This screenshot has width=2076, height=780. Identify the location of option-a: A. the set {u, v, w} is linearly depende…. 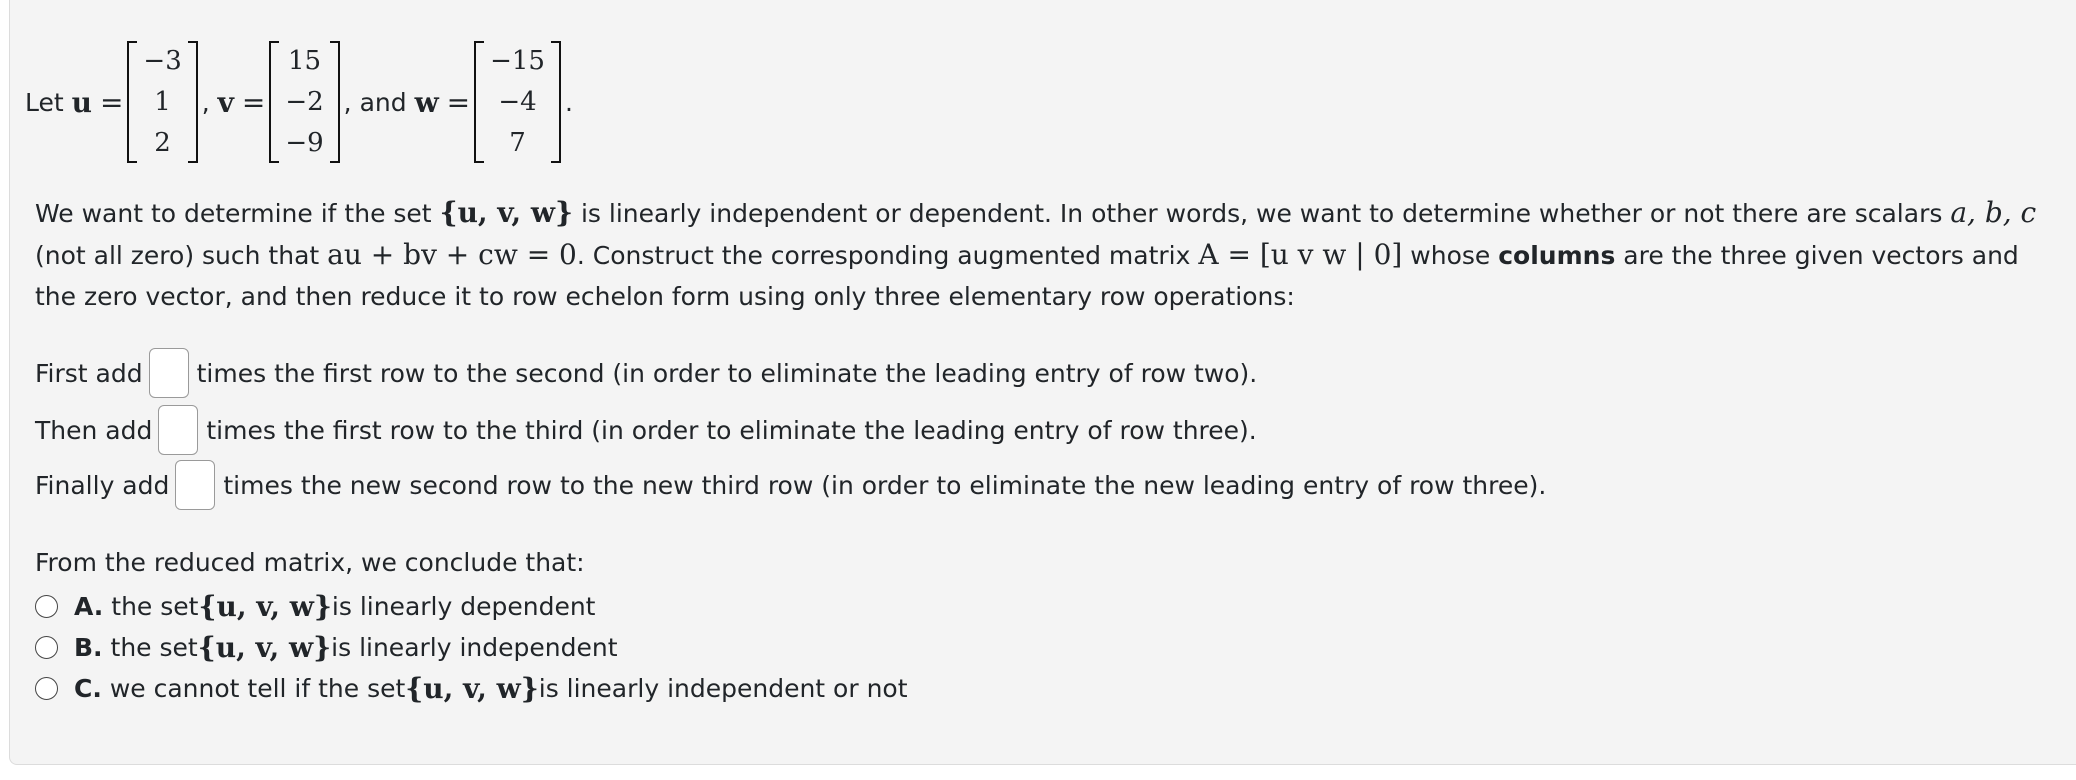
(315, 606).